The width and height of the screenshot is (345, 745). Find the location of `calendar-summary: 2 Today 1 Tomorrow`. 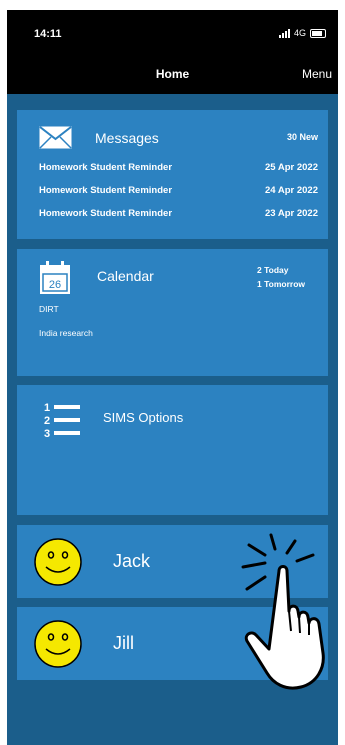

calendar-summary: 2 Today 1 Tomorrow is located at coordinates (281, 277).